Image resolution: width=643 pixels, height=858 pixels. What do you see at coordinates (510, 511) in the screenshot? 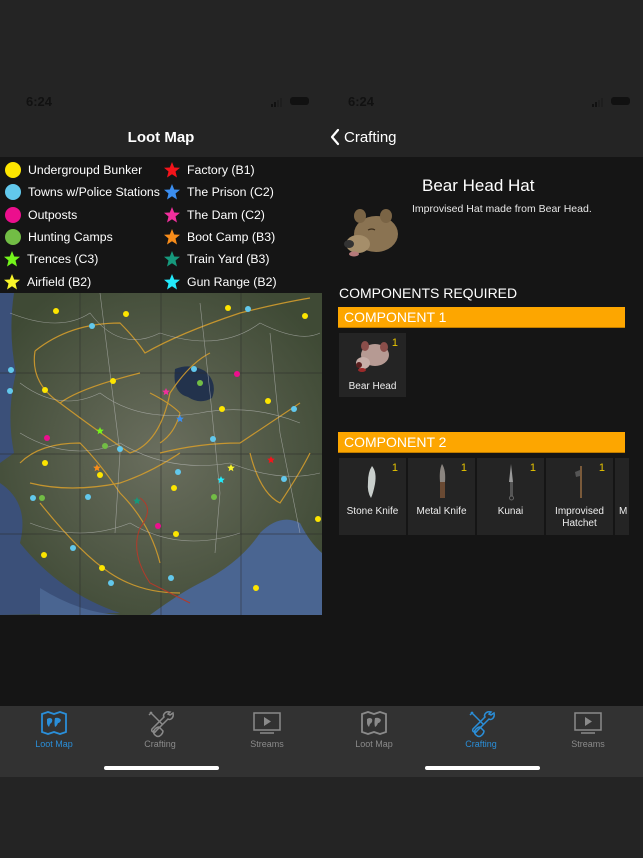
I see `item-name: Kunai` at bounding box center [510, 511].